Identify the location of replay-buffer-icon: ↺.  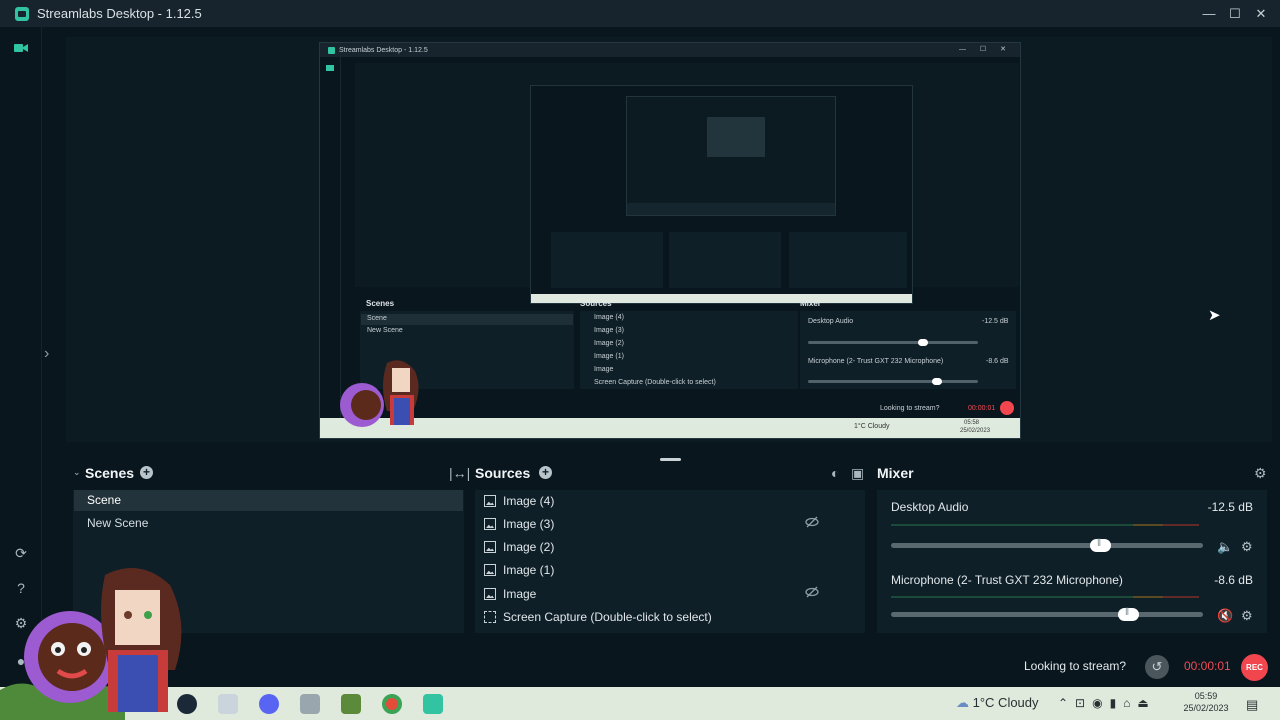
(1157, 667).